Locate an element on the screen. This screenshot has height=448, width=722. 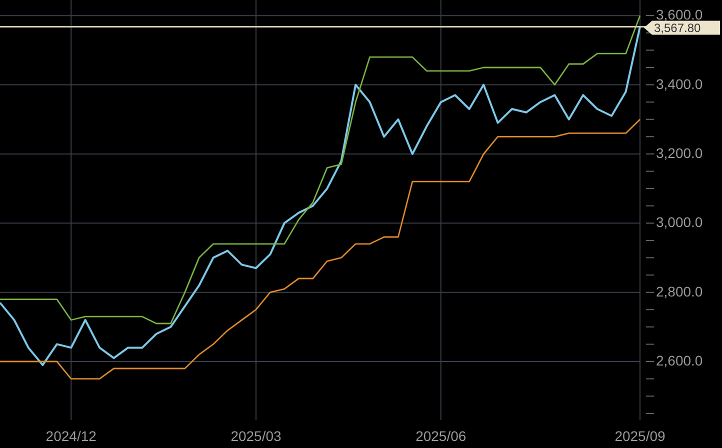
x-axis-label: 2024/12 is located at coordinates (71, 436).